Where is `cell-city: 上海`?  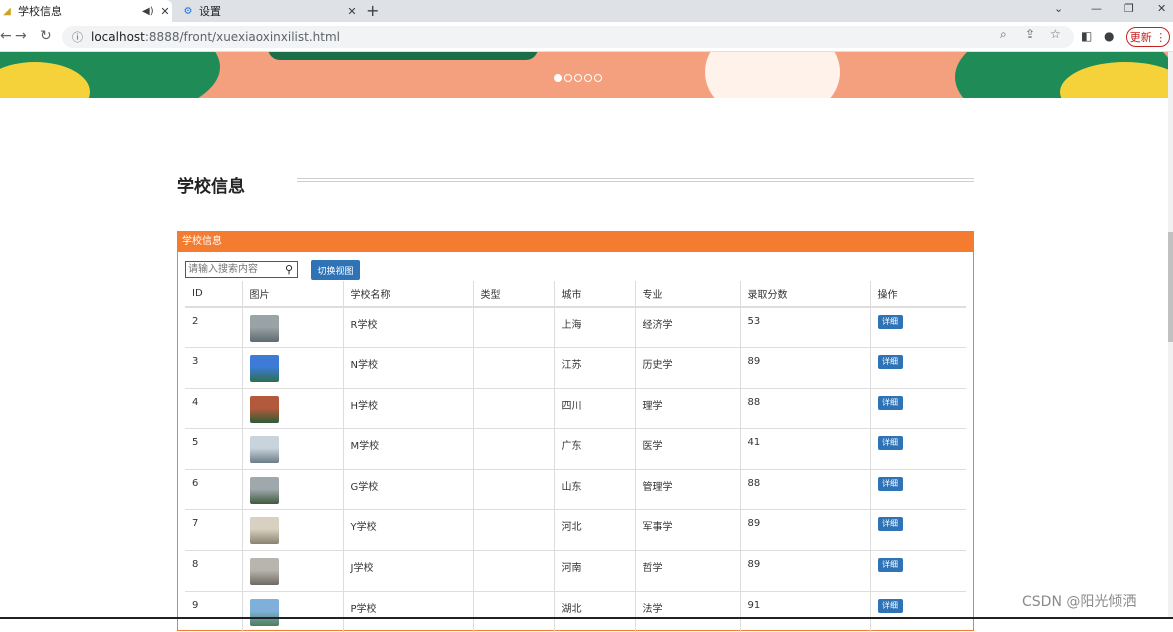 cell-city: 上海 is located at coordinates (594, 327).